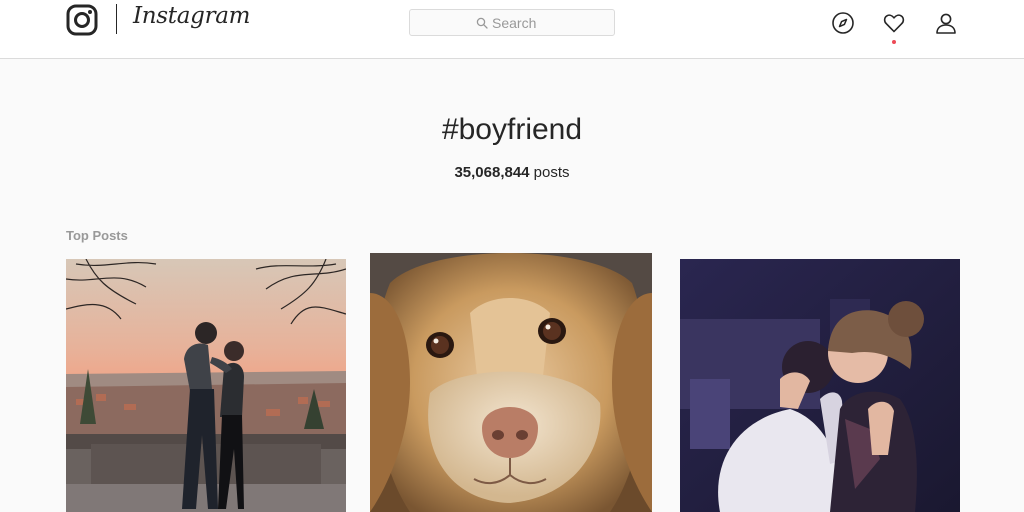 Image resolution: width=1024 pixels, height=512 pixels. I want to click on post-count-number: 35,068,844, so click(492, 172).